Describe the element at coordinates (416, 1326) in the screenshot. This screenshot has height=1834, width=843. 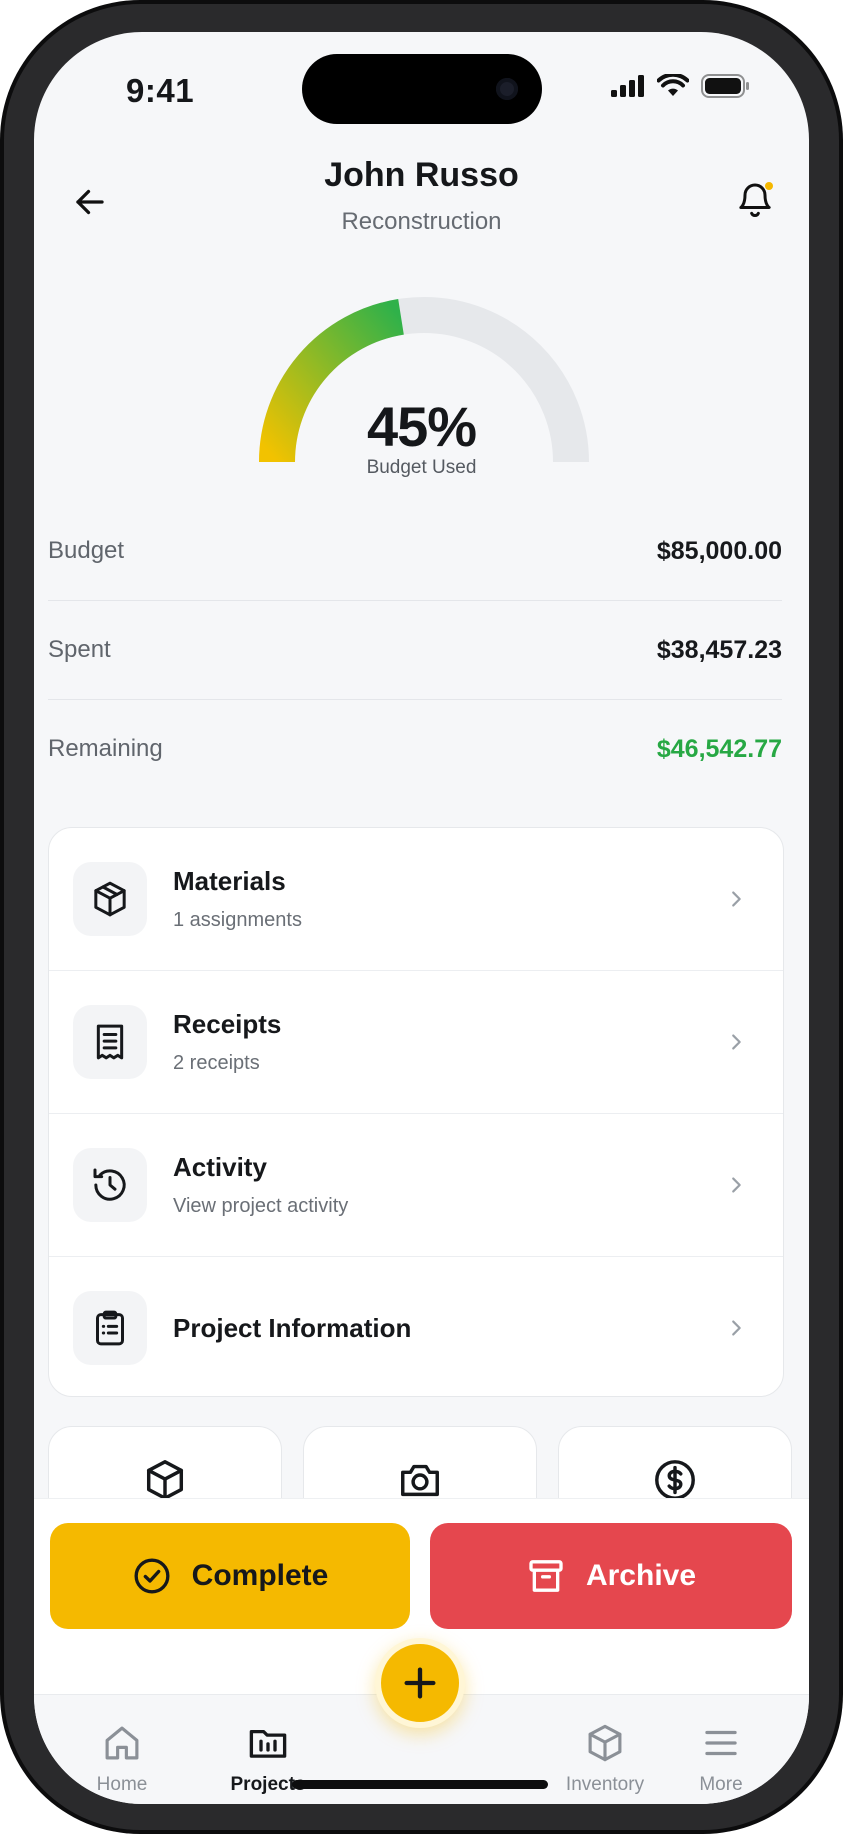
I see `menu-item-project-information: Project Information` at that location.